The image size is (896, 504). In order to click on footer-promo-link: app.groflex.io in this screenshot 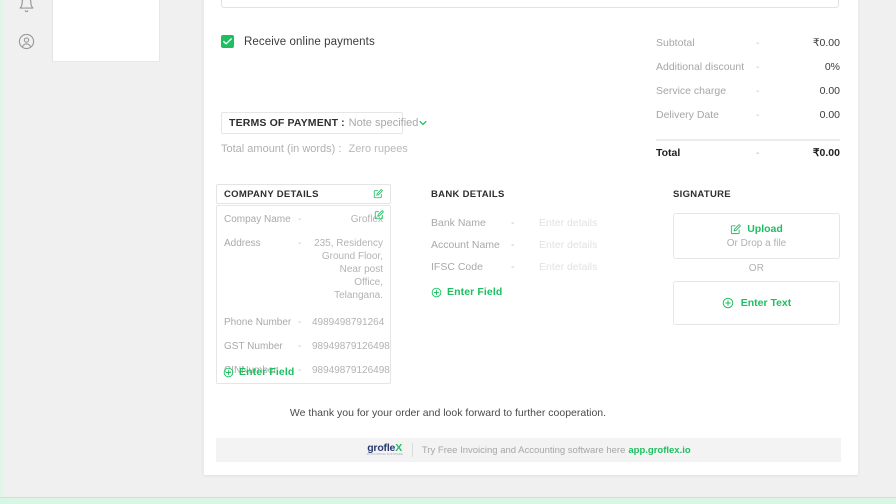, I will do `click(659, 450)`.